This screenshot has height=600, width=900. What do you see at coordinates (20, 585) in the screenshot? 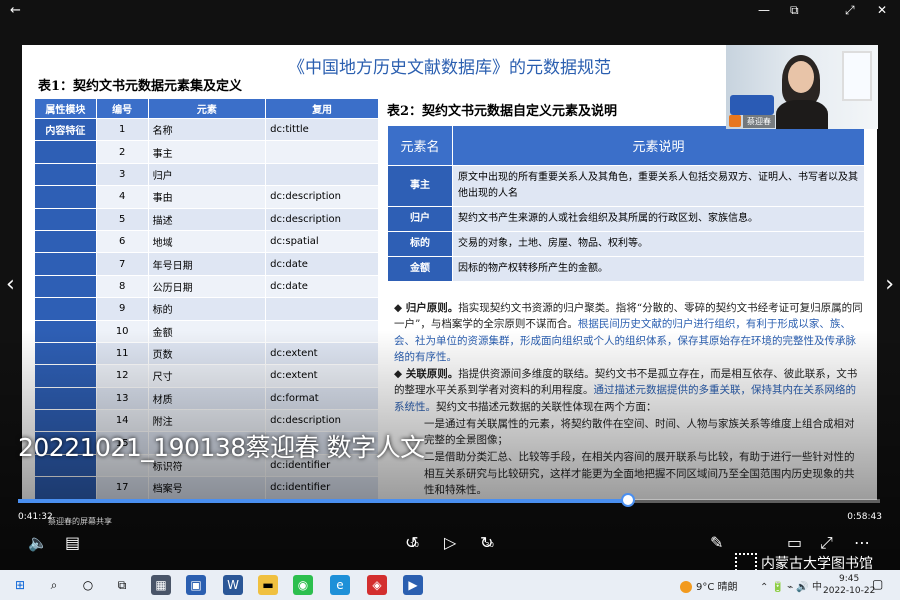
I see `windows-start-icon: ⊞` at bounding box center [20, 585].